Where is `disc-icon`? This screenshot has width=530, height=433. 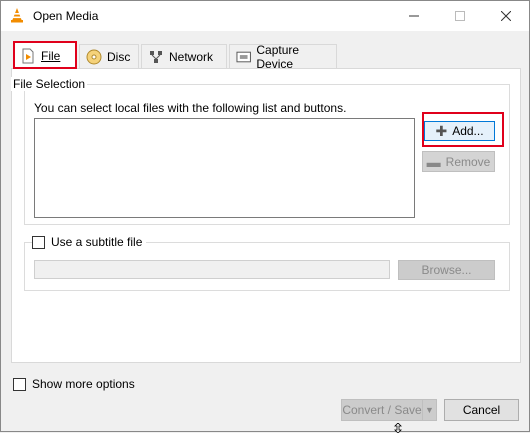 disc-icon is located at coordinates (94, 56).